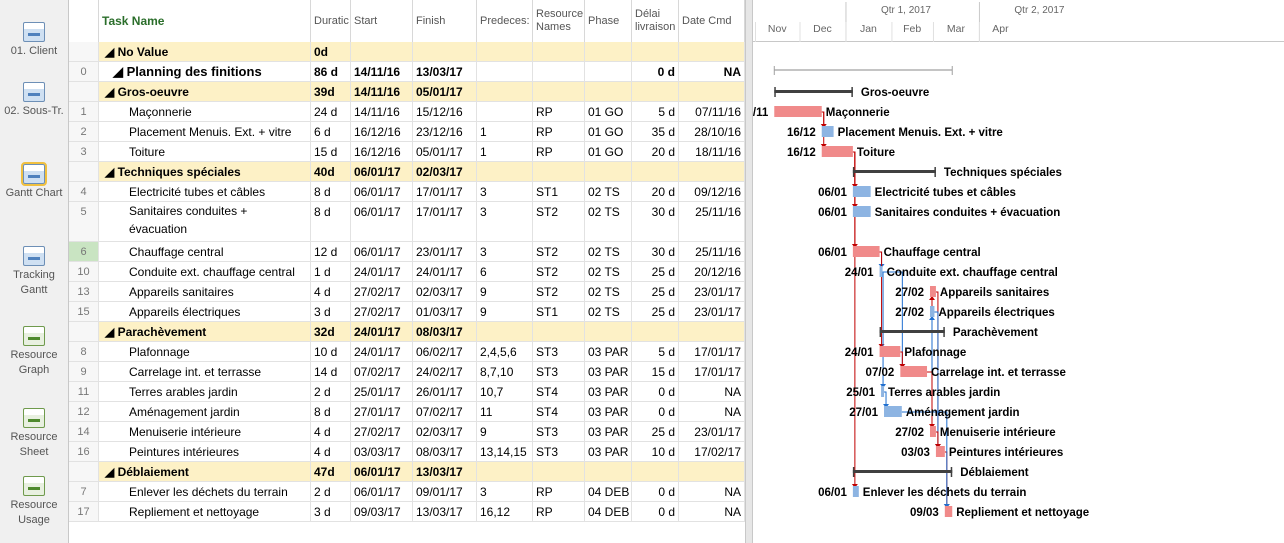 The width and height of the screenshot is (1284, 543). I want to click on cell-id: 8, so click(84, 351).